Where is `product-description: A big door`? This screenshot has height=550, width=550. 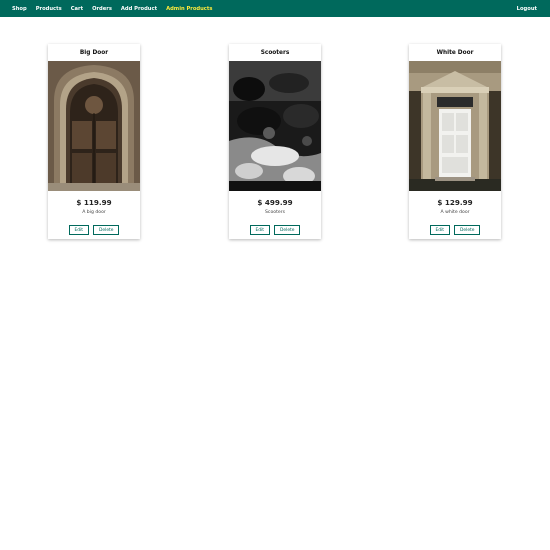
product-description: A big door is located at coordinates (94, 212).